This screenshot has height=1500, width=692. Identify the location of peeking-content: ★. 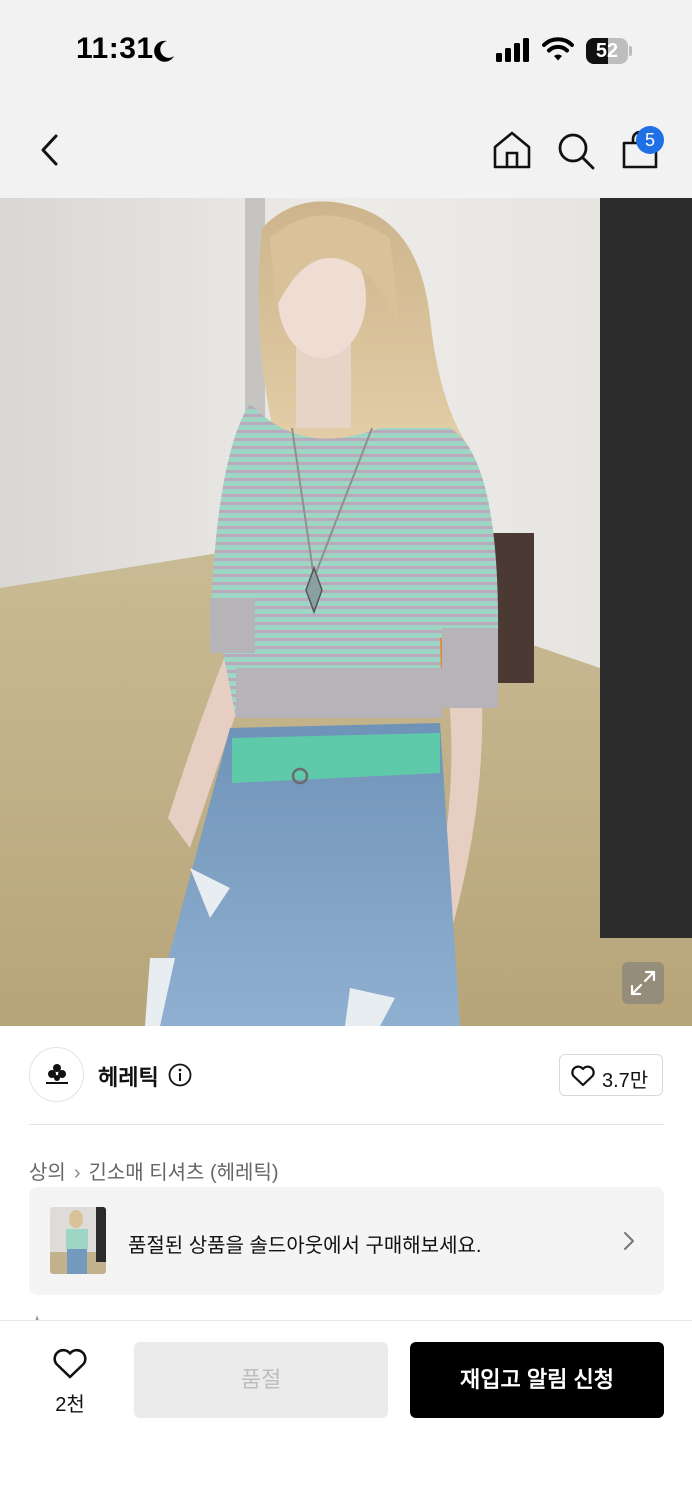
(37, 1316).